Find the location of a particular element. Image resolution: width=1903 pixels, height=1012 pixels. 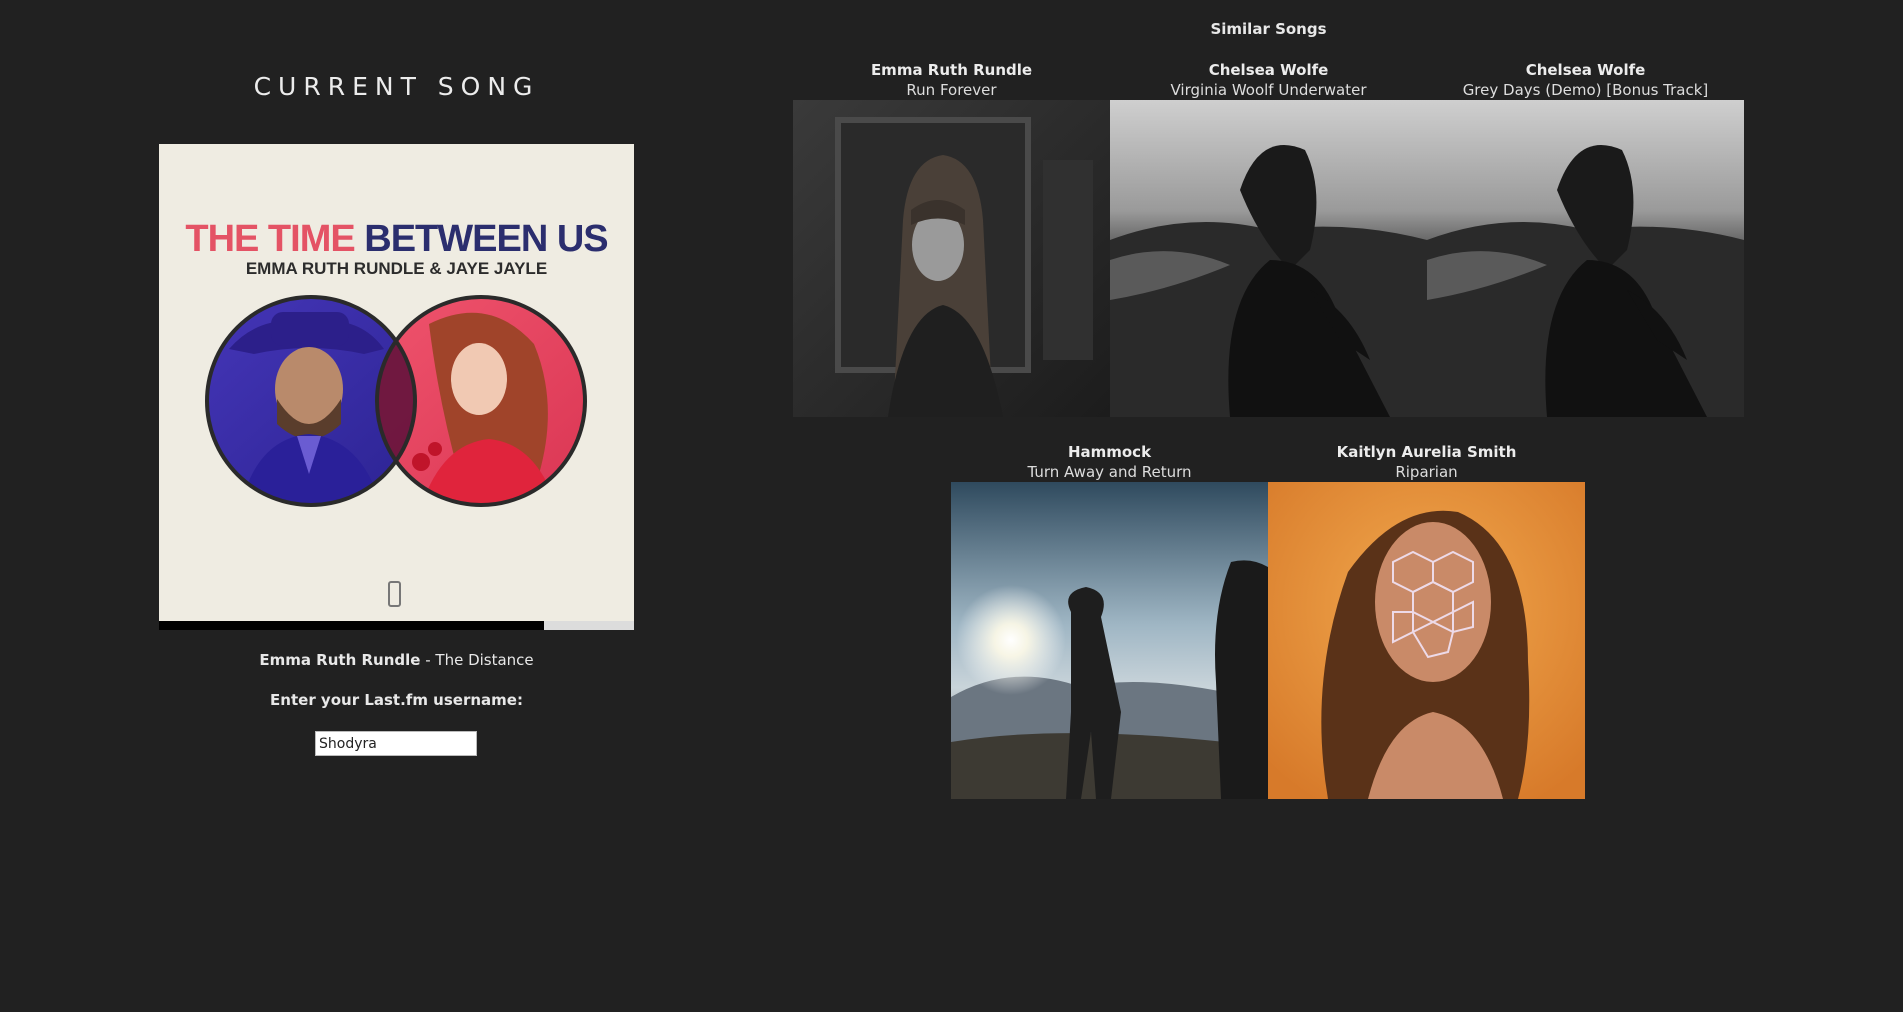

playback-progress-bar is located at coordinates (396, 625).